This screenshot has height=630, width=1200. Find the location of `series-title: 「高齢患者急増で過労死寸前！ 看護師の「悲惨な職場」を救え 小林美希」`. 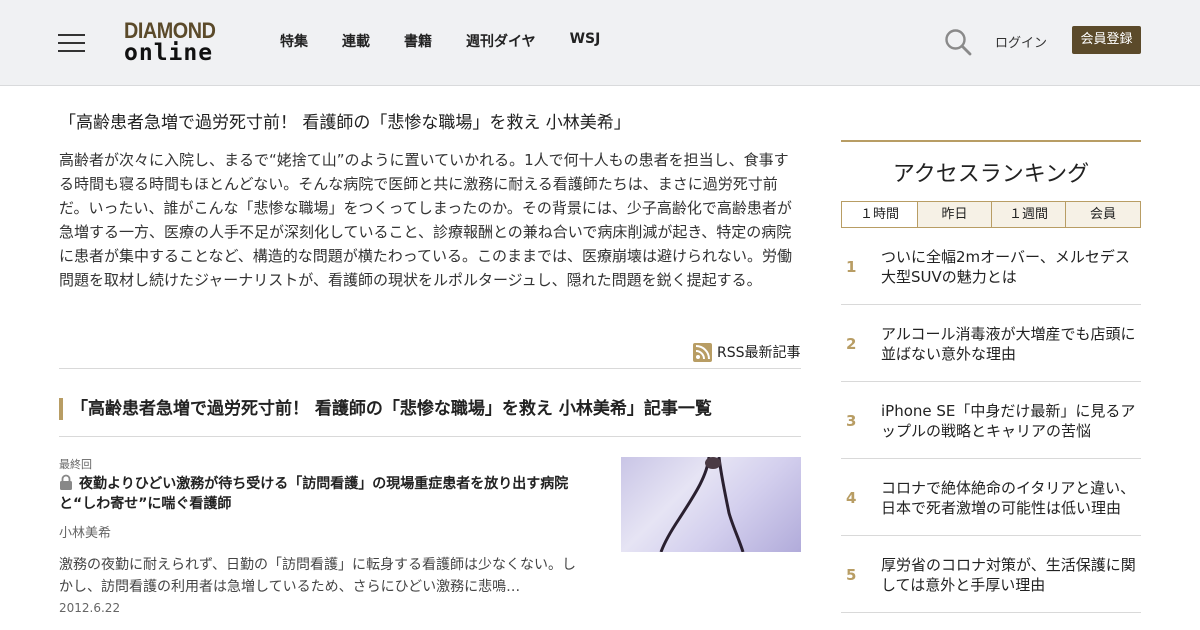

series-title: 「高齢患者急増で過労死寸前！ 看護師の「悲惨な職場」を救え 小林美希」 is located at coordinates (345, 123).